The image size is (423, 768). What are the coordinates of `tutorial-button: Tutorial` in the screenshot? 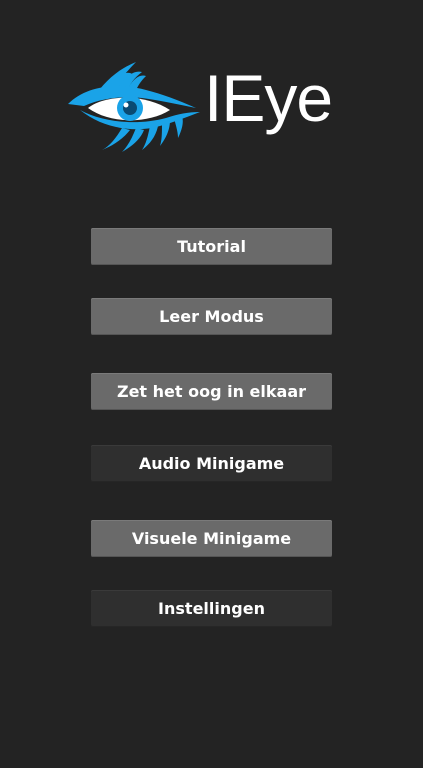 It's located at (211, 246).